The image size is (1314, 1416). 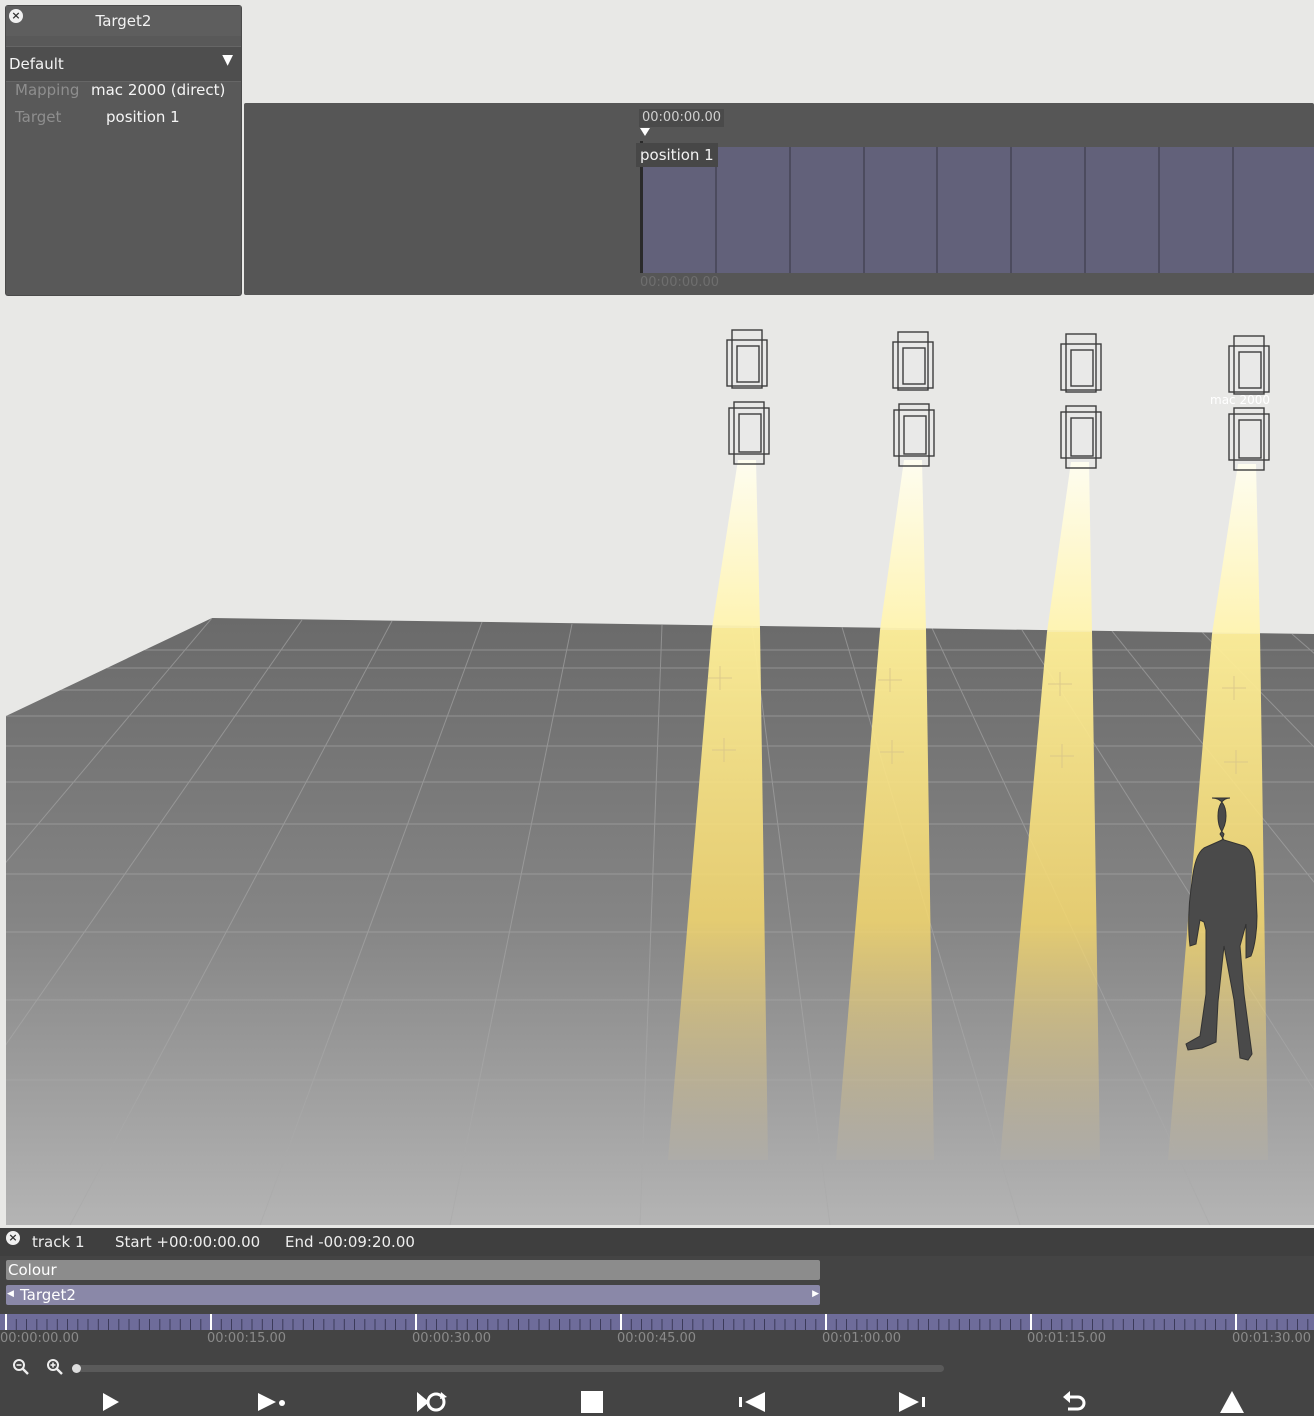 What do you see at coordinates (247, 1338) in the screenshot?
I see `ruler-time-label: 00:00:15.00` at bounding box center [247, 1338].